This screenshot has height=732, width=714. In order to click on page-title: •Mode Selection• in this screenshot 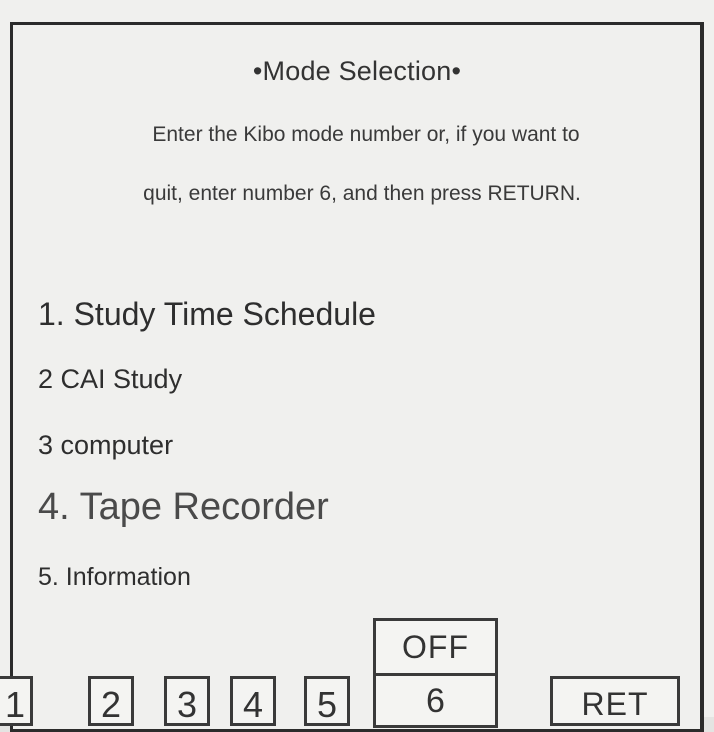, I will do `click(357, 71)`.